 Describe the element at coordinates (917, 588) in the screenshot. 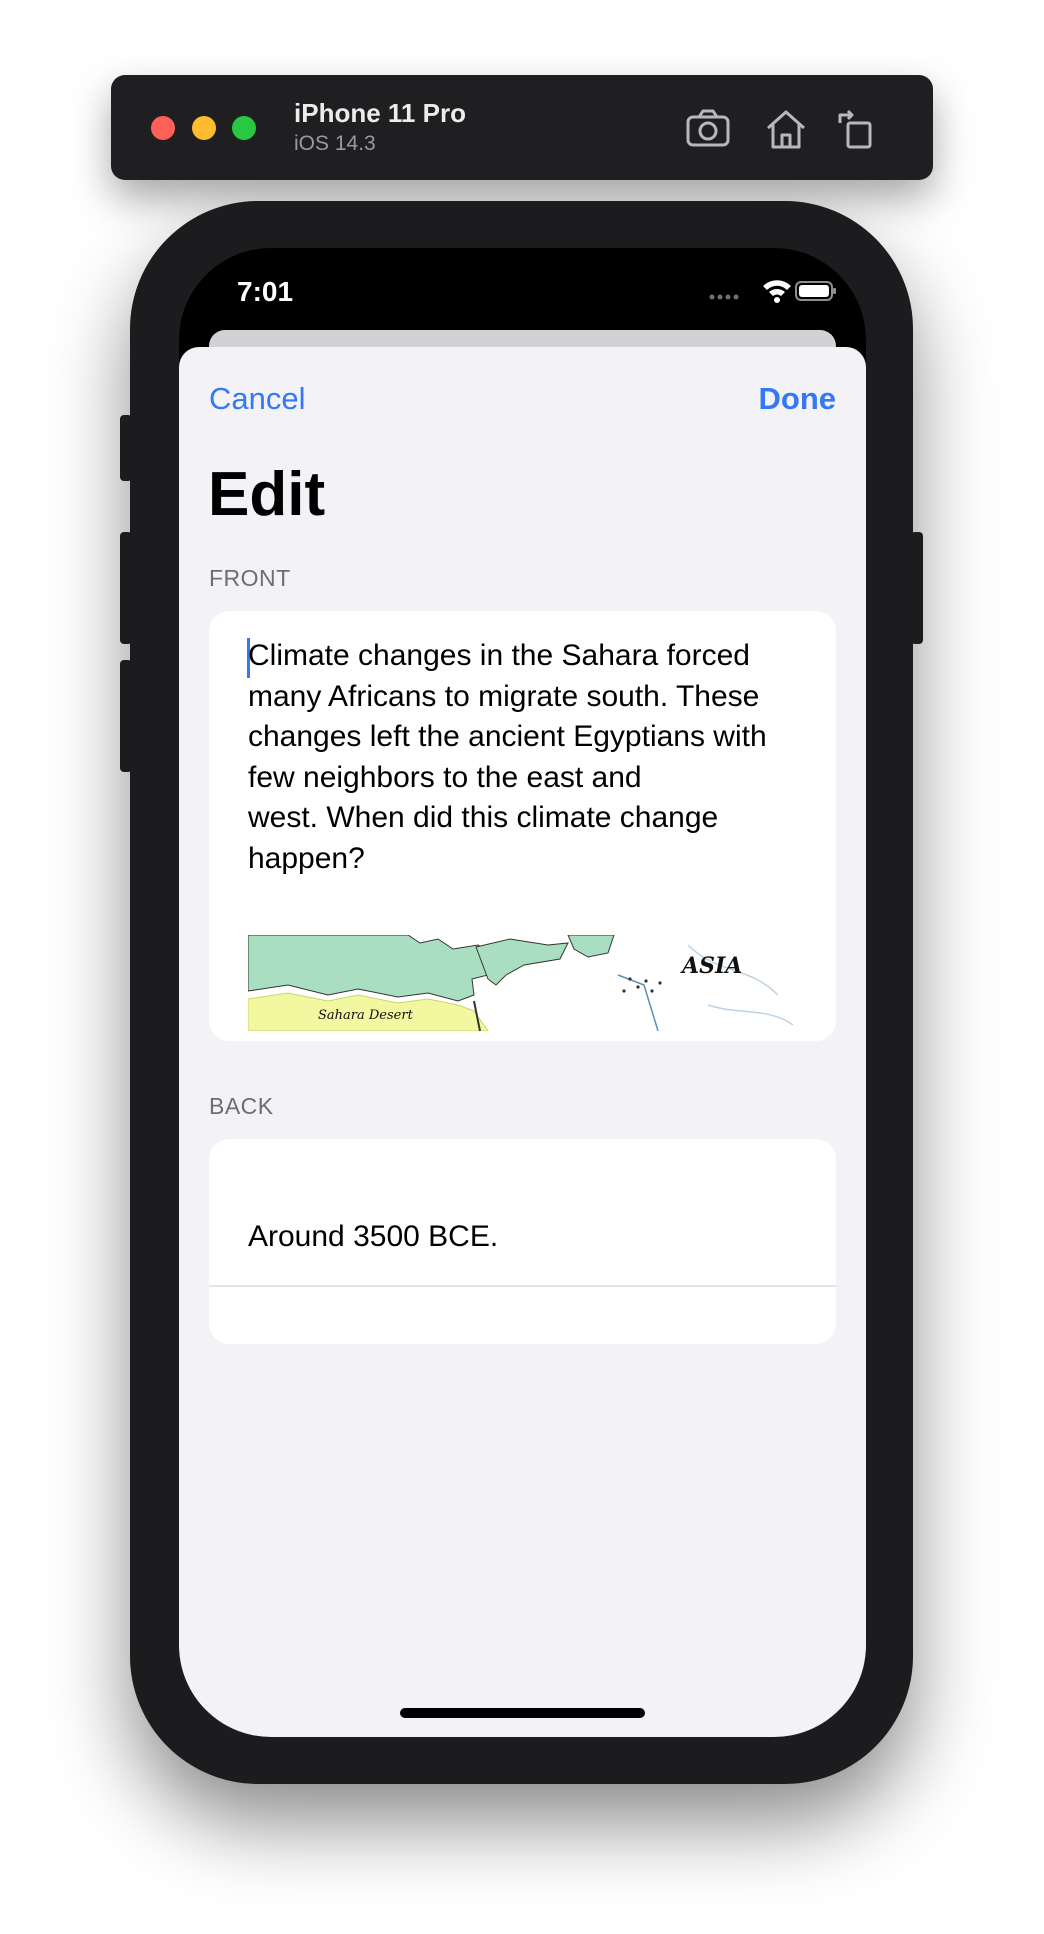

I see `power-button` at that location.